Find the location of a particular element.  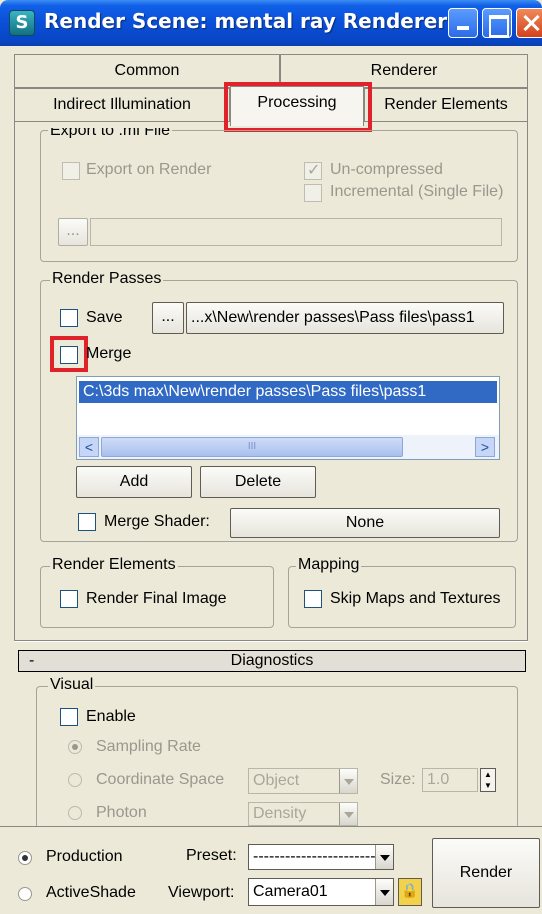

mapping-group-title: Mapping is located at coordinates (329, 565).